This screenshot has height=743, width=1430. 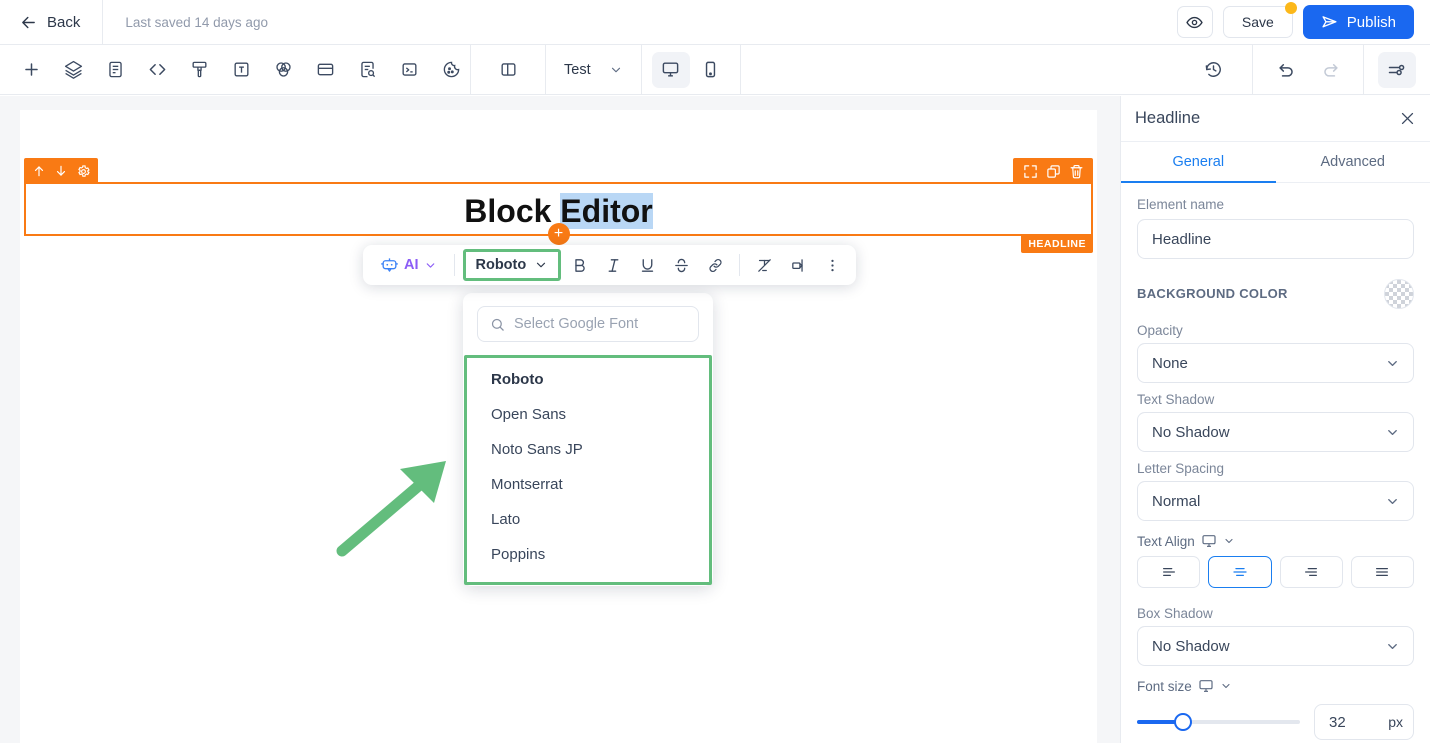 What do you see at coordinates (1311, 572) in the screenshot?
I see `align-right-button` at bounding box center [1311, 572].